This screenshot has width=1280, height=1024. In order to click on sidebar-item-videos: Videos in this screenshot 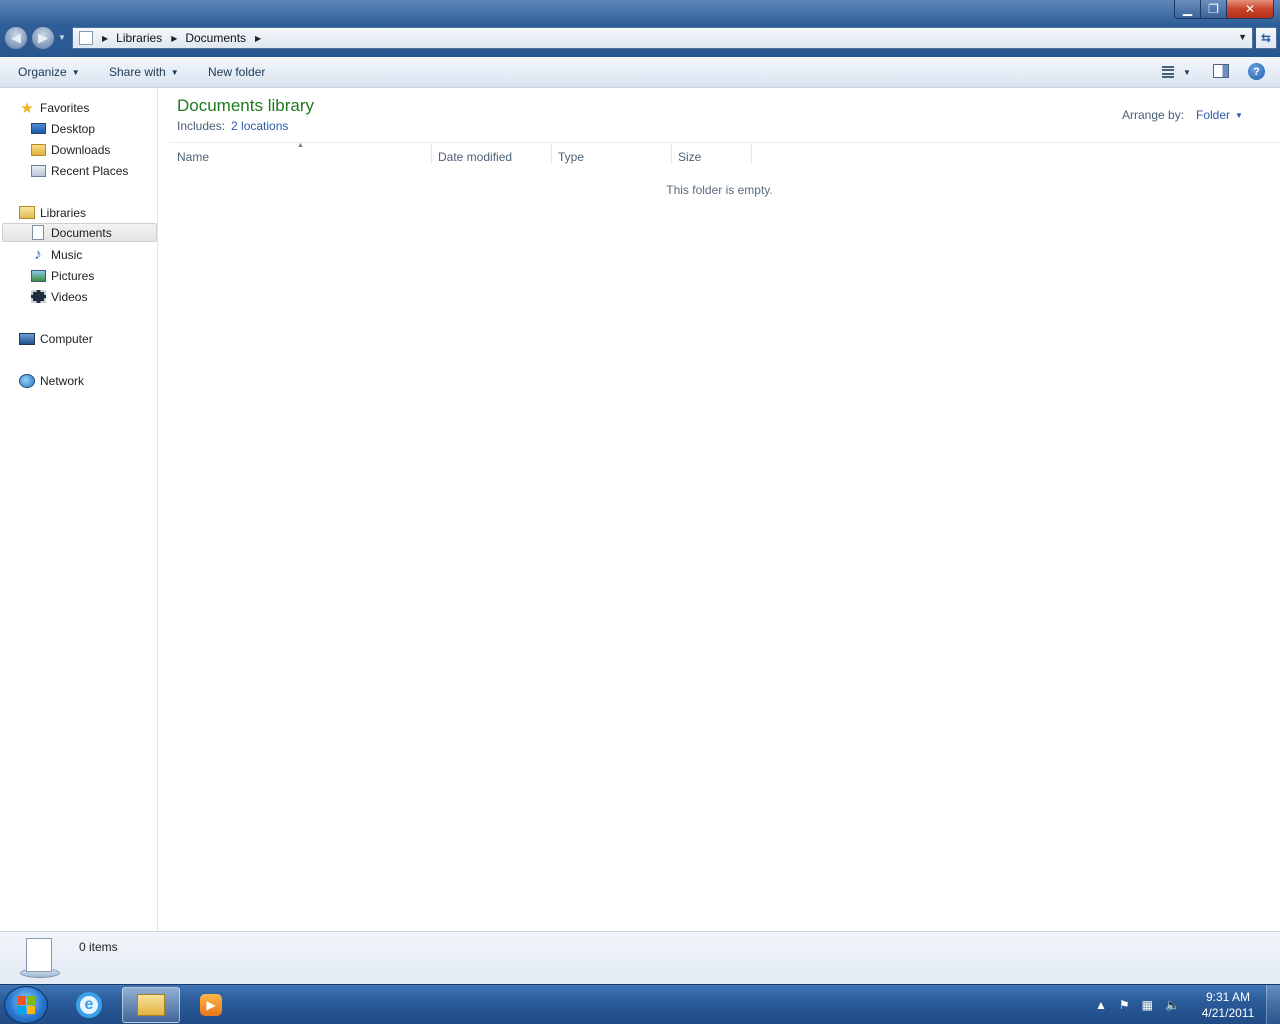, I will do `click(58, 296)`.